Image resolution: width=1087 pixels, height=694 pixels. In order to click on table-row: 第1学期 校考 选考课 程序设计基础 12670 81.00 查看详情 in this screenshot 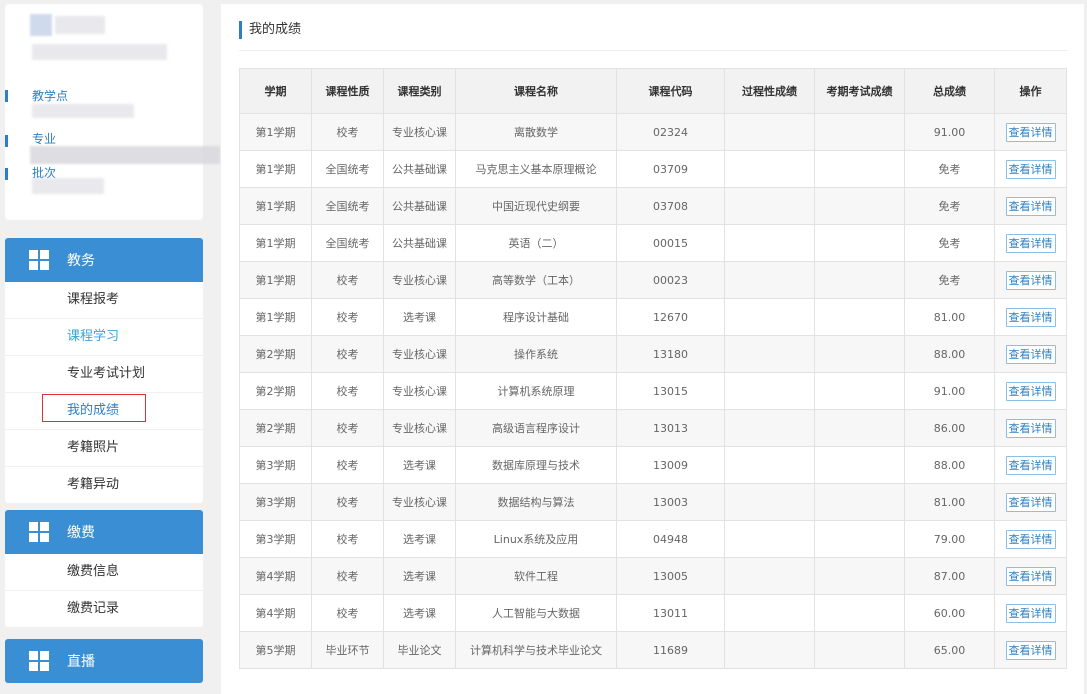, I will do `click(653, 317)`.